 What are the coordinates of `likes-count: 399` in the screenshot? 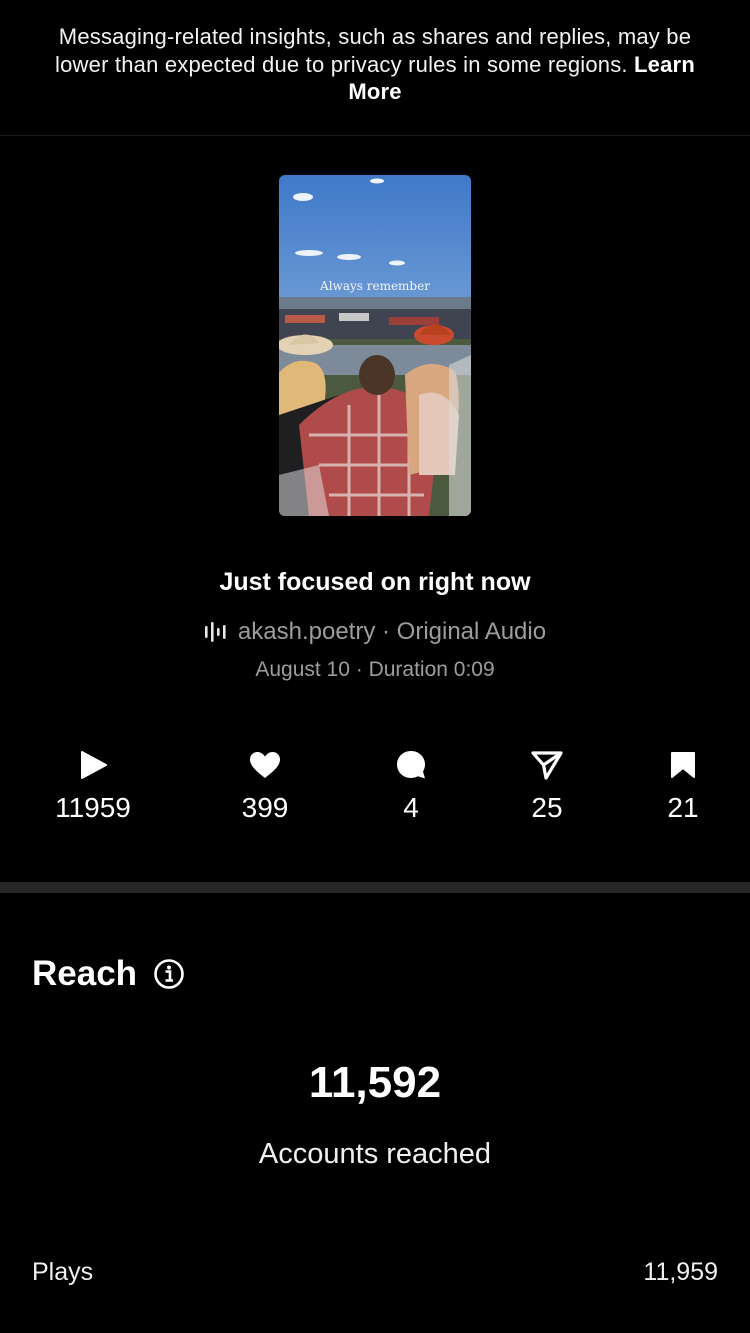 It's located at (265, 807).